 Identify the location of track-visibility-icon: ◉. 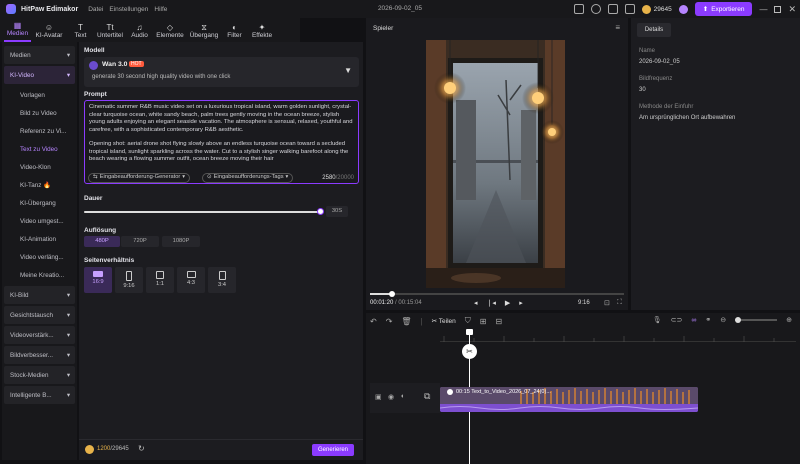
(391, 397).